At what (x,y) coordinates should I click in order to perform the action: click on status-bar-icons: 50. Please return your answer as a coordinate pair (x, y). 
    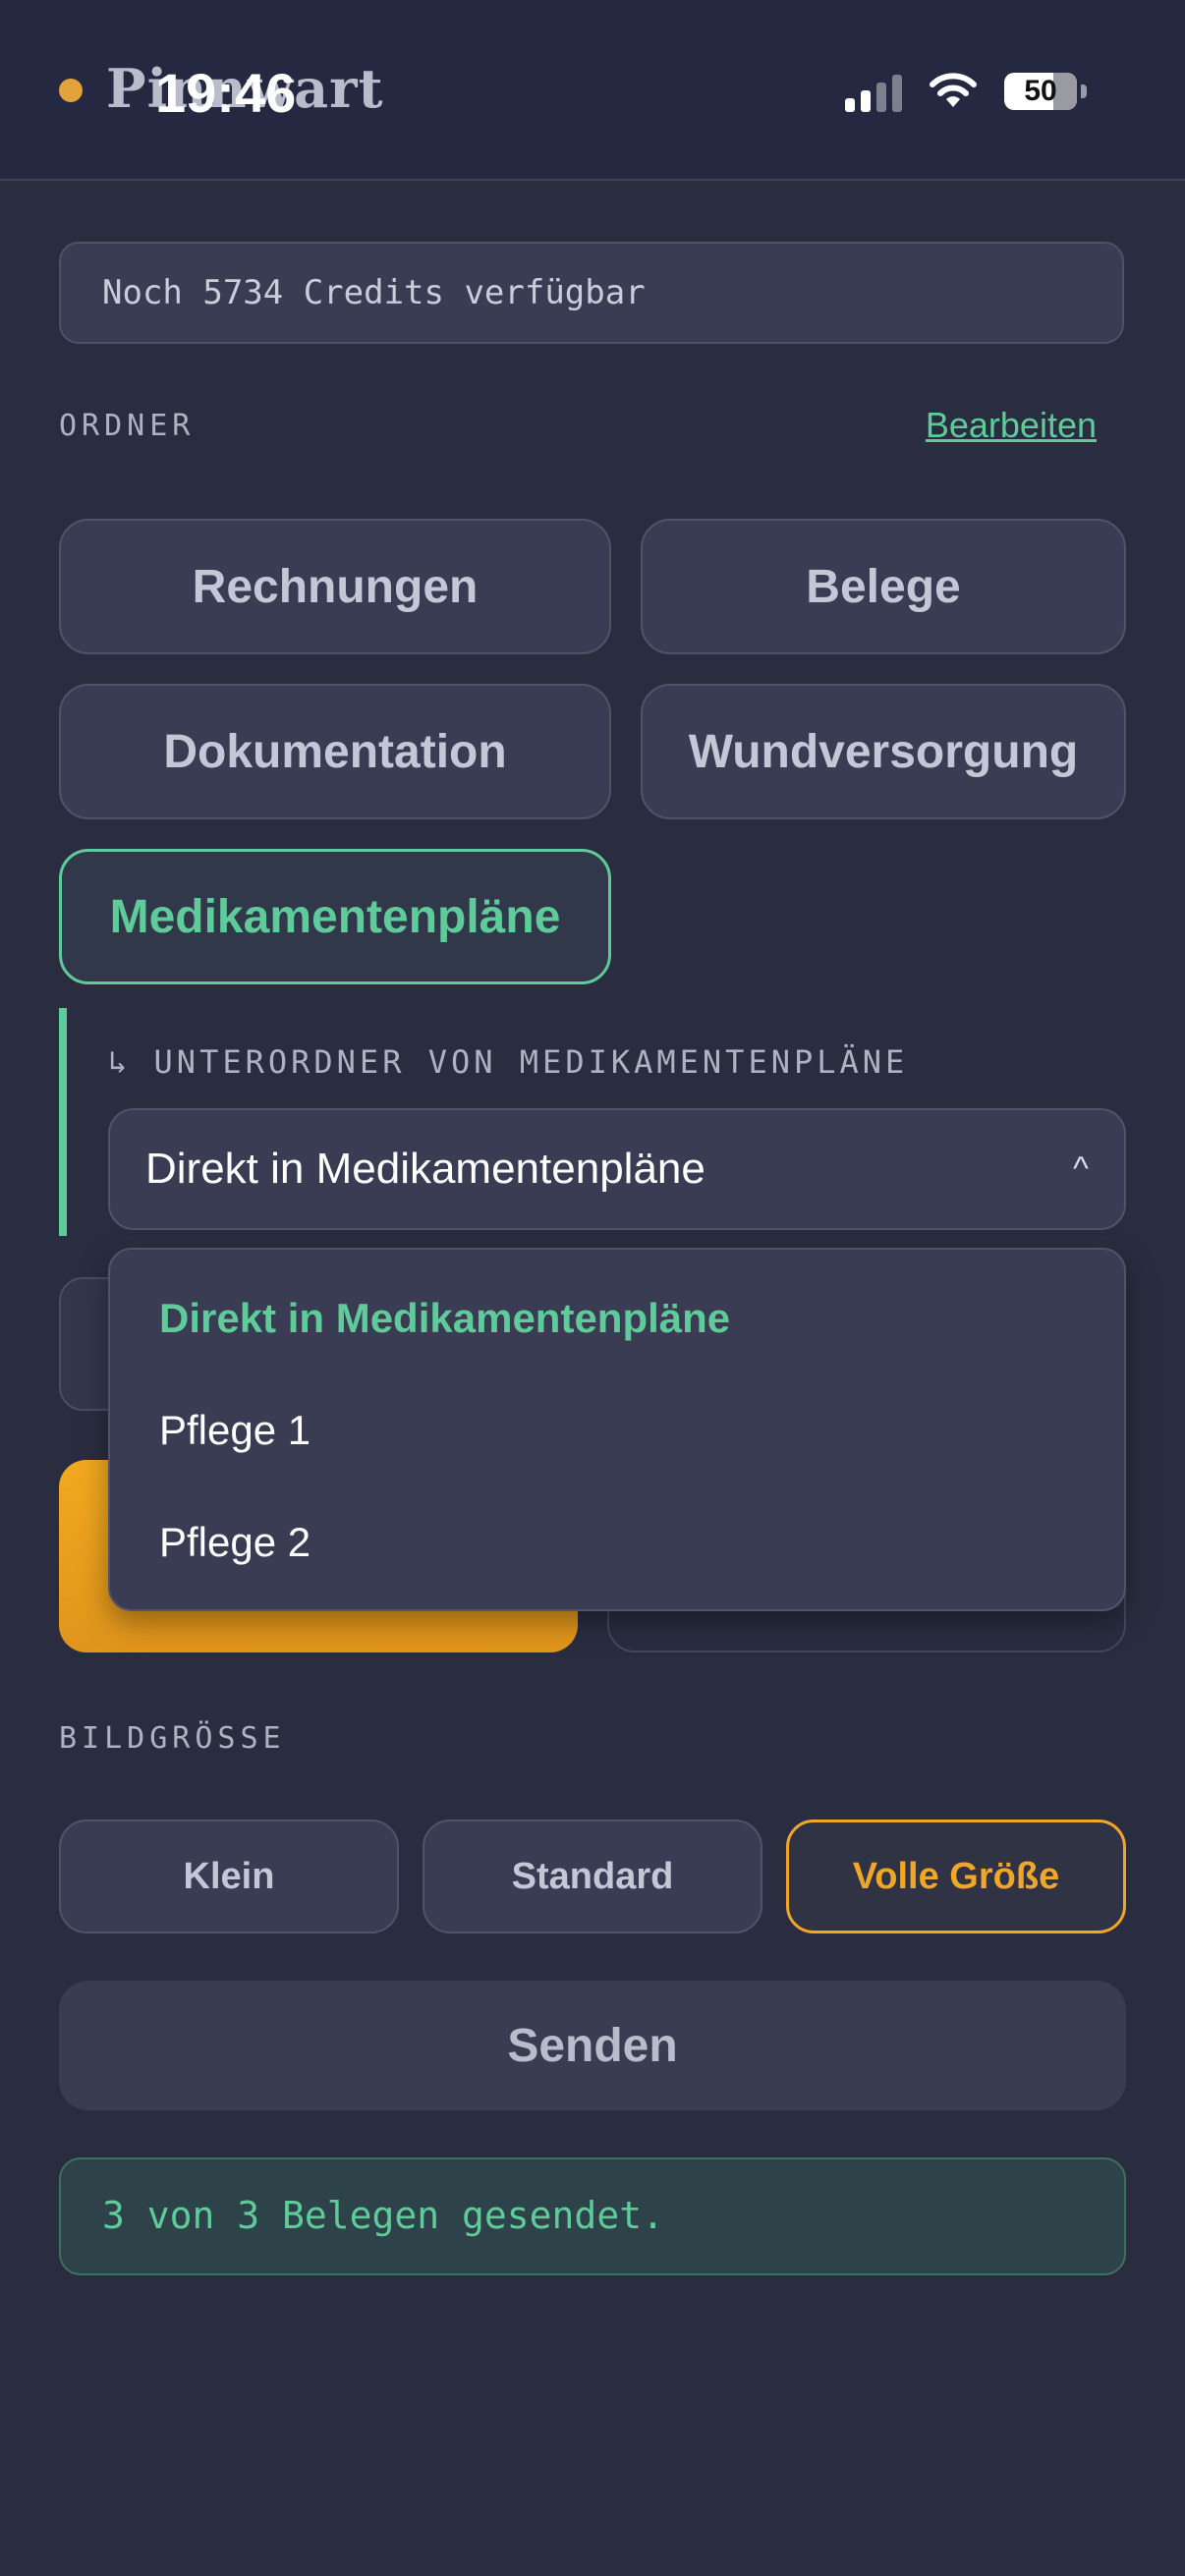
    Looking at the image, I should click on (966, 91).